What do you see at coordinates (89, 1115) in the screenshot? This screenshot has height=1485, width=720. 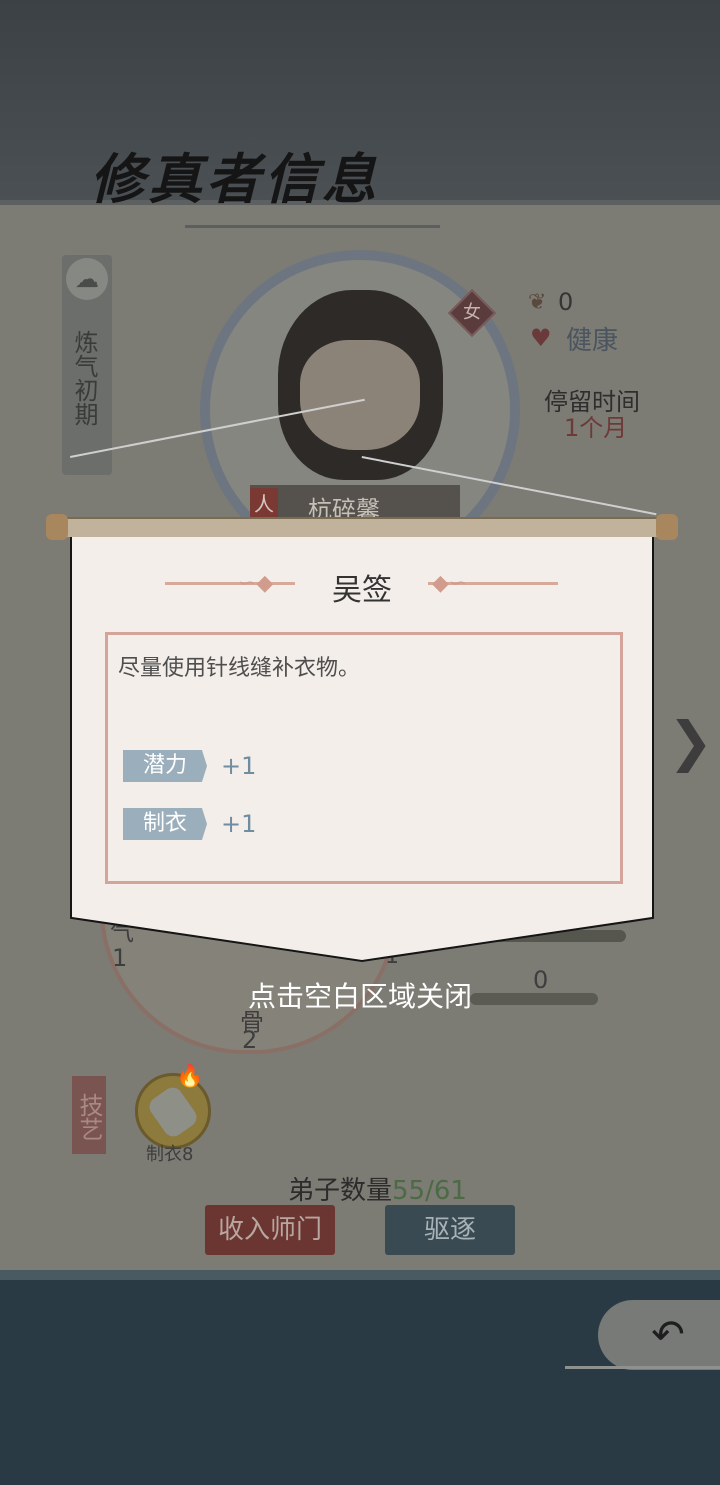 I see `skills-tag: 技艺` at bounding box center [89, 1115].